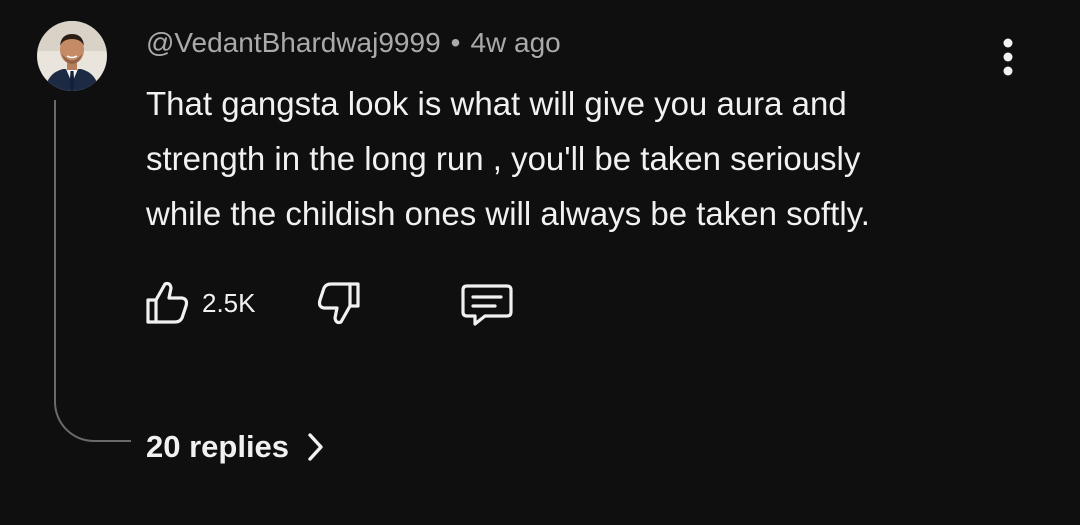  I want to click on thumbs-up-icon, so click(167, 302).